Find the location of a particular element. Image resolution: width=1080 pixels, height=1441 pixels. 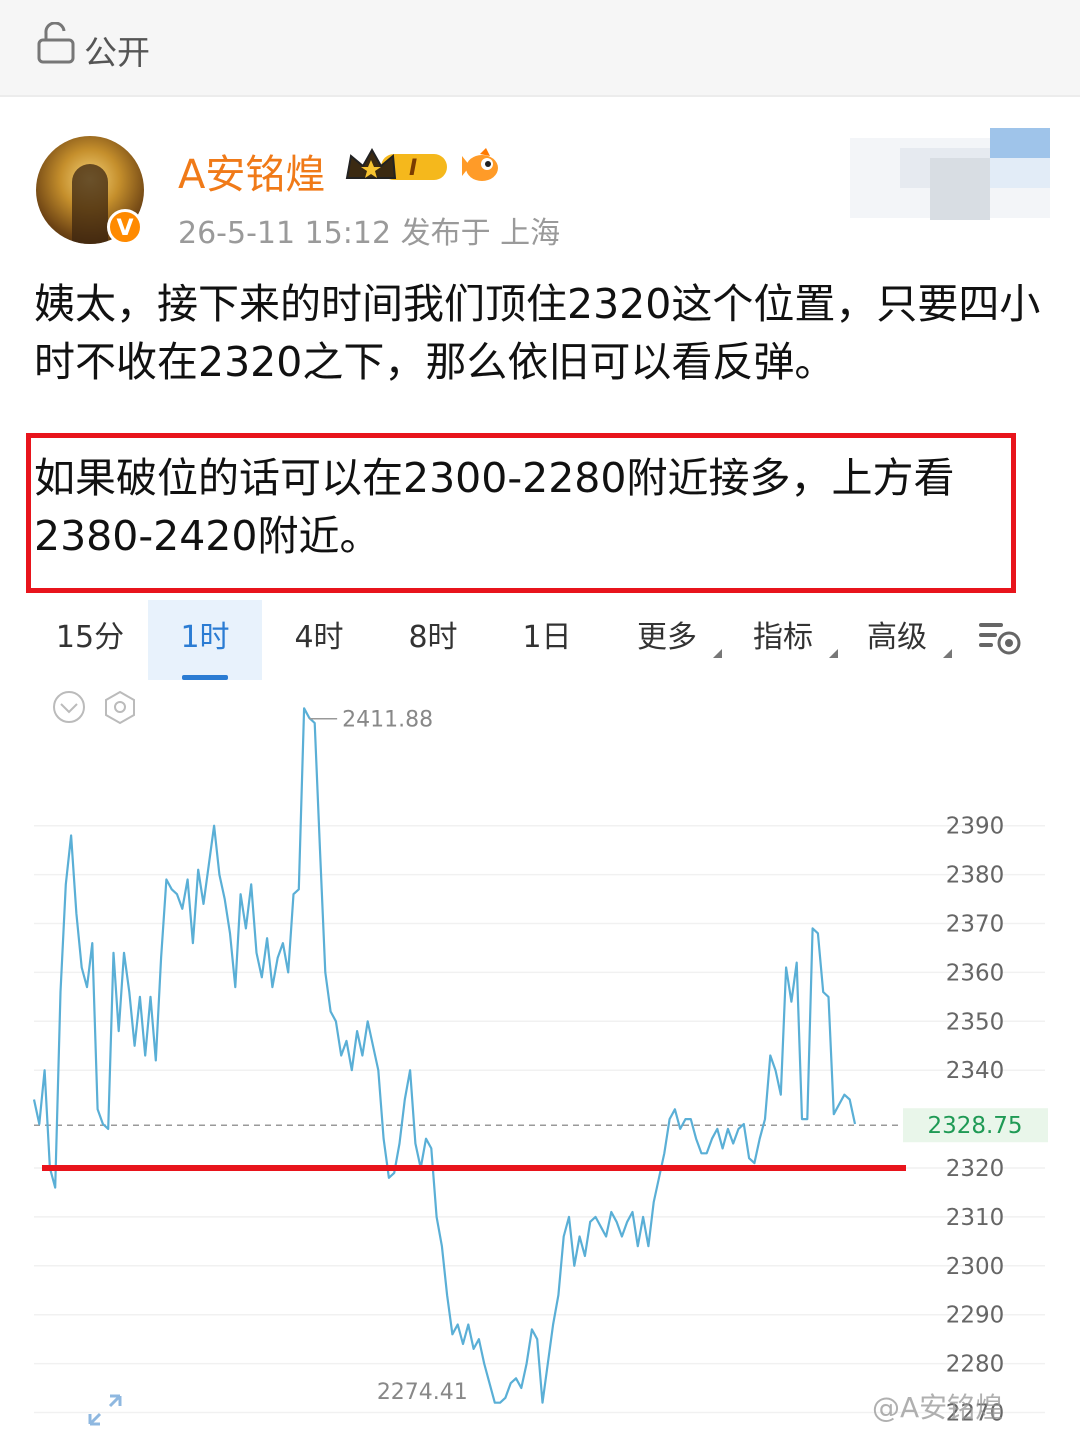

hexagon-center-icon is located at coordinates (120, 707).